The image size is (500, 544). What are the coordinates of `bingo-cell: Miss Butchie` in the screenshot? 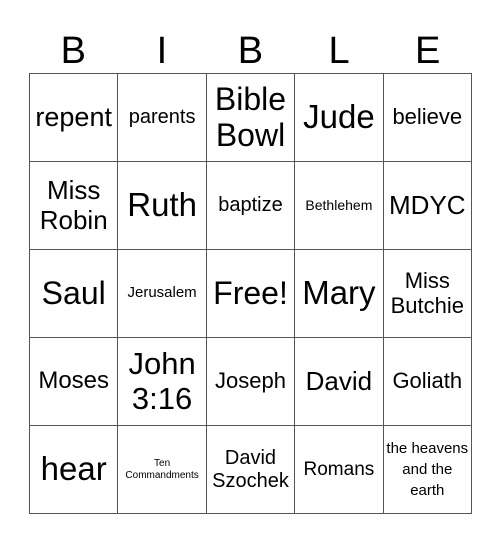 It's located at (427, 294).